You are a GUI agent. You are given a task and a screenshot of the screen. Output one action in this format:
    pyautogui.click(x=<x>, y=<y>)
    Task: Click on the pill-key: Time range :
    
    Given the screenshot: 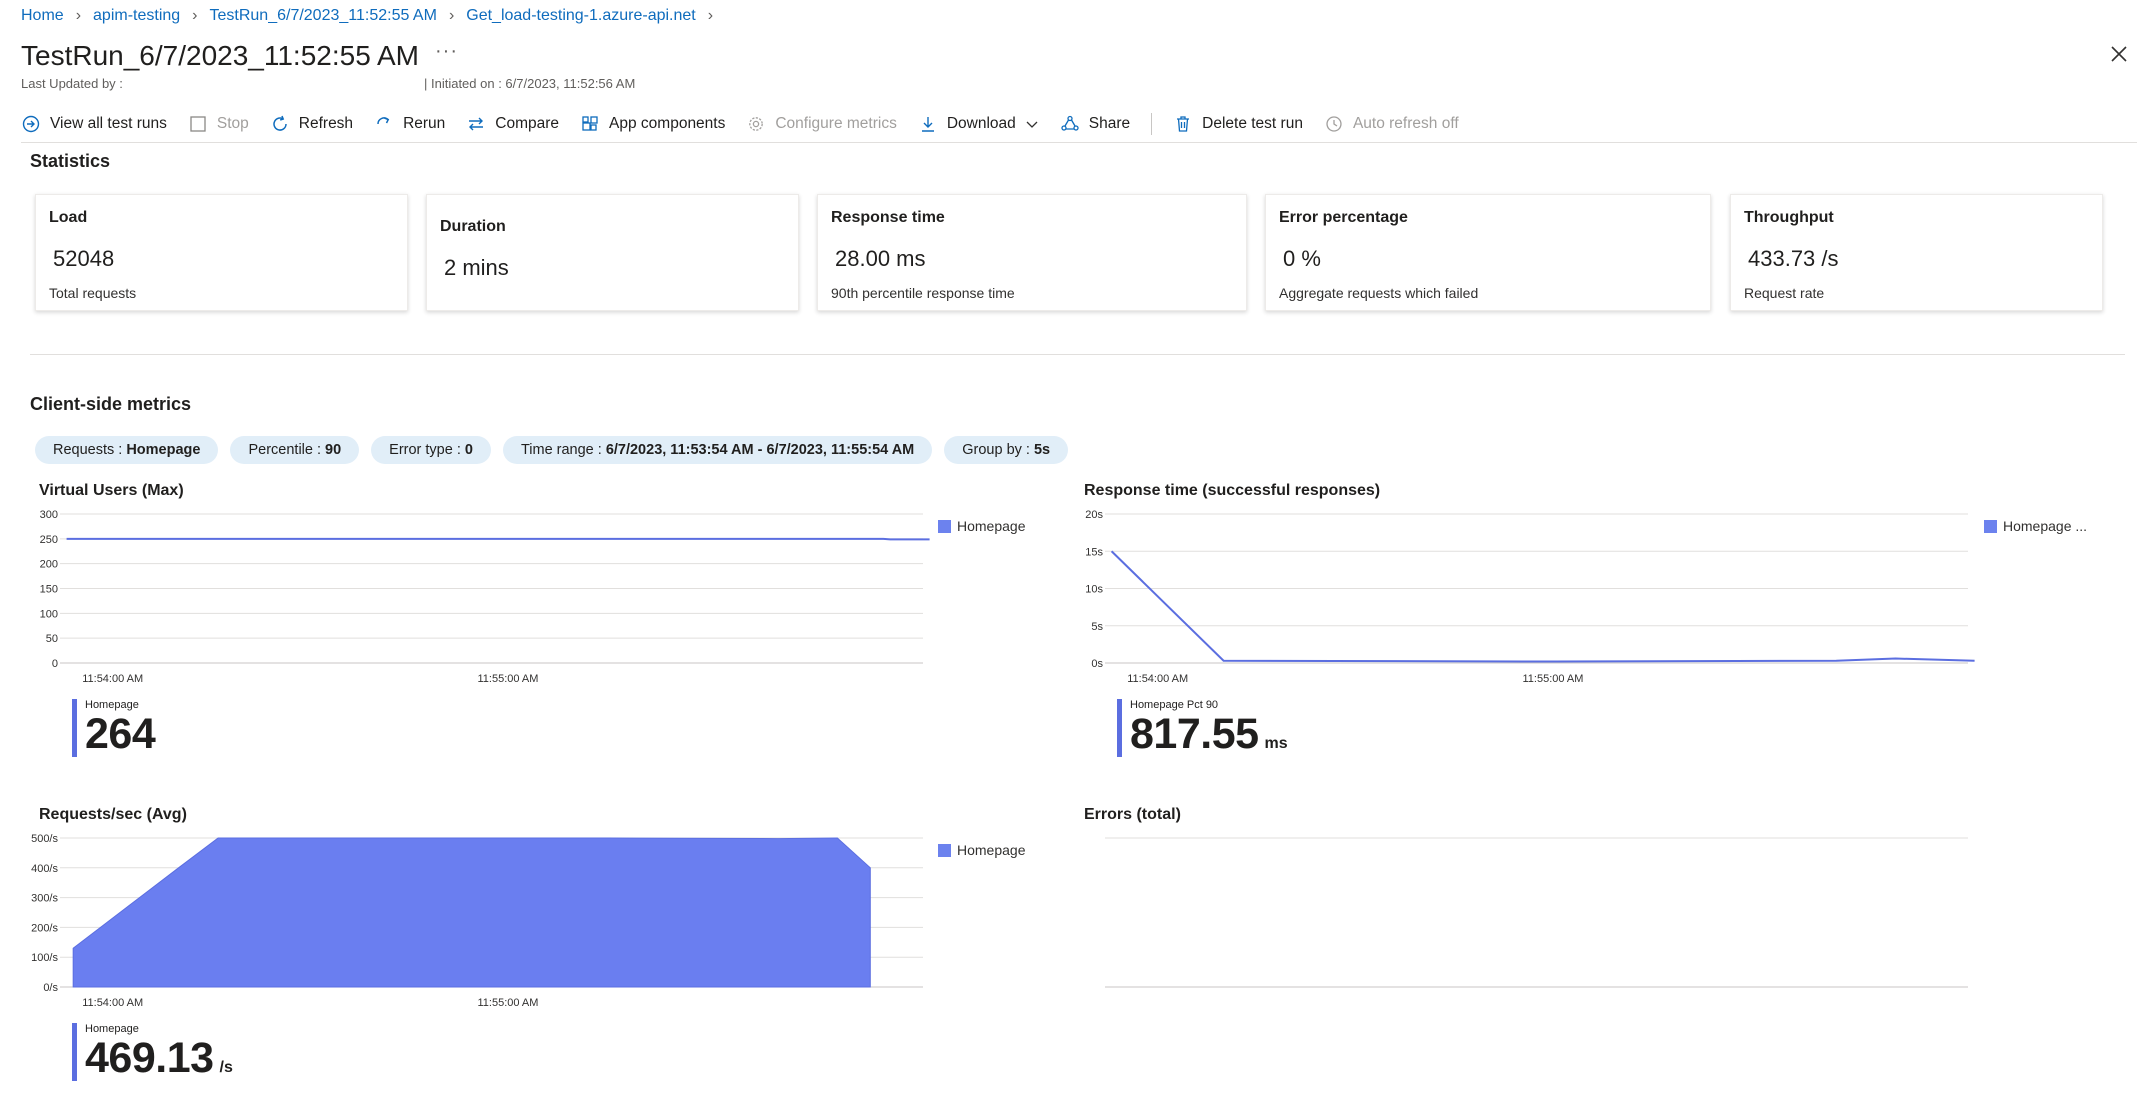 What is the action you would take?
    pyautogui.click(x=561, y=450)
    